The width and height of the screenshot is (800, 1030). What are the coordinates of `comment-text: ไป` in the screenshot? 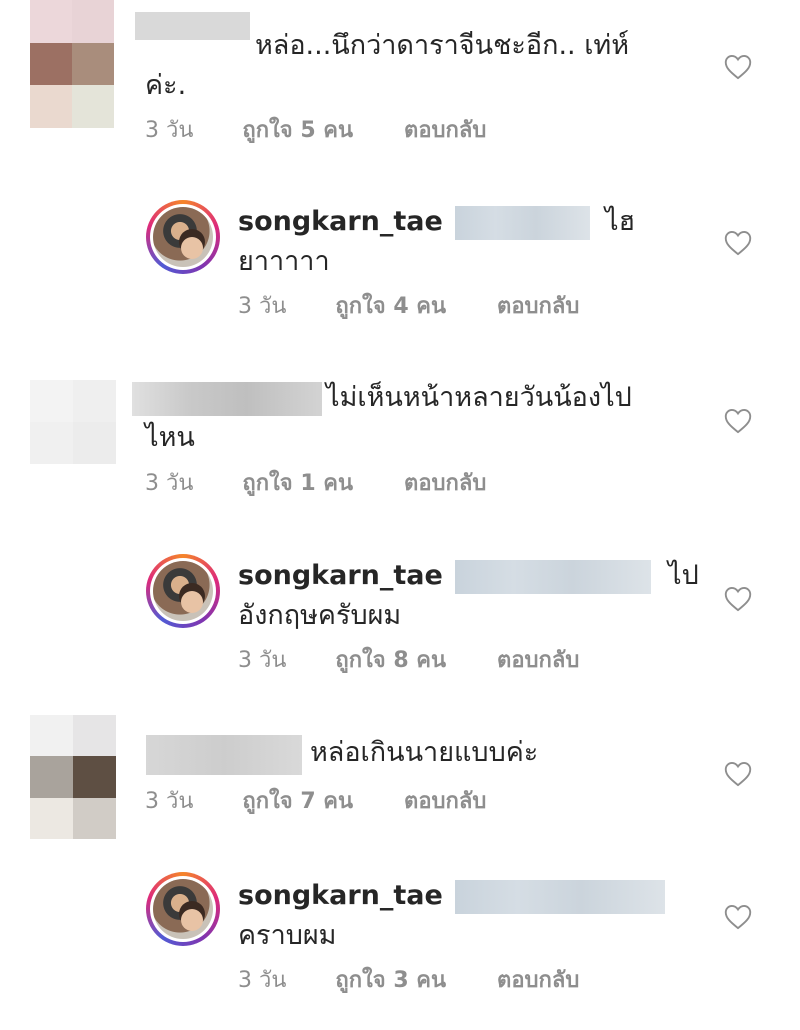 It's located at (683, 575).